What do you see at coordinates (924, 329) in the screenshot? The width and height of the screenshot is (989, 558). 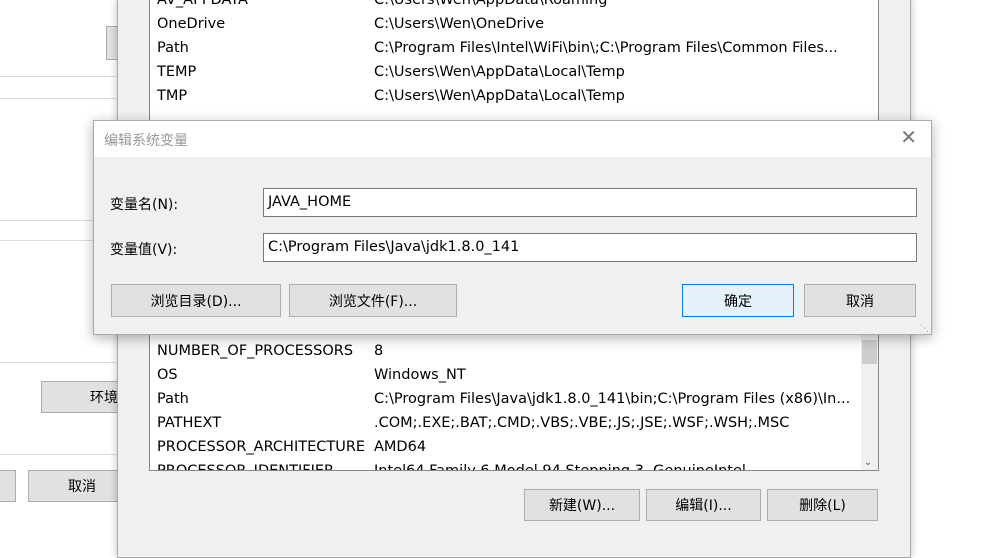 I see `resize-grip-icon: ⋱` at bounding box center [924, 329].